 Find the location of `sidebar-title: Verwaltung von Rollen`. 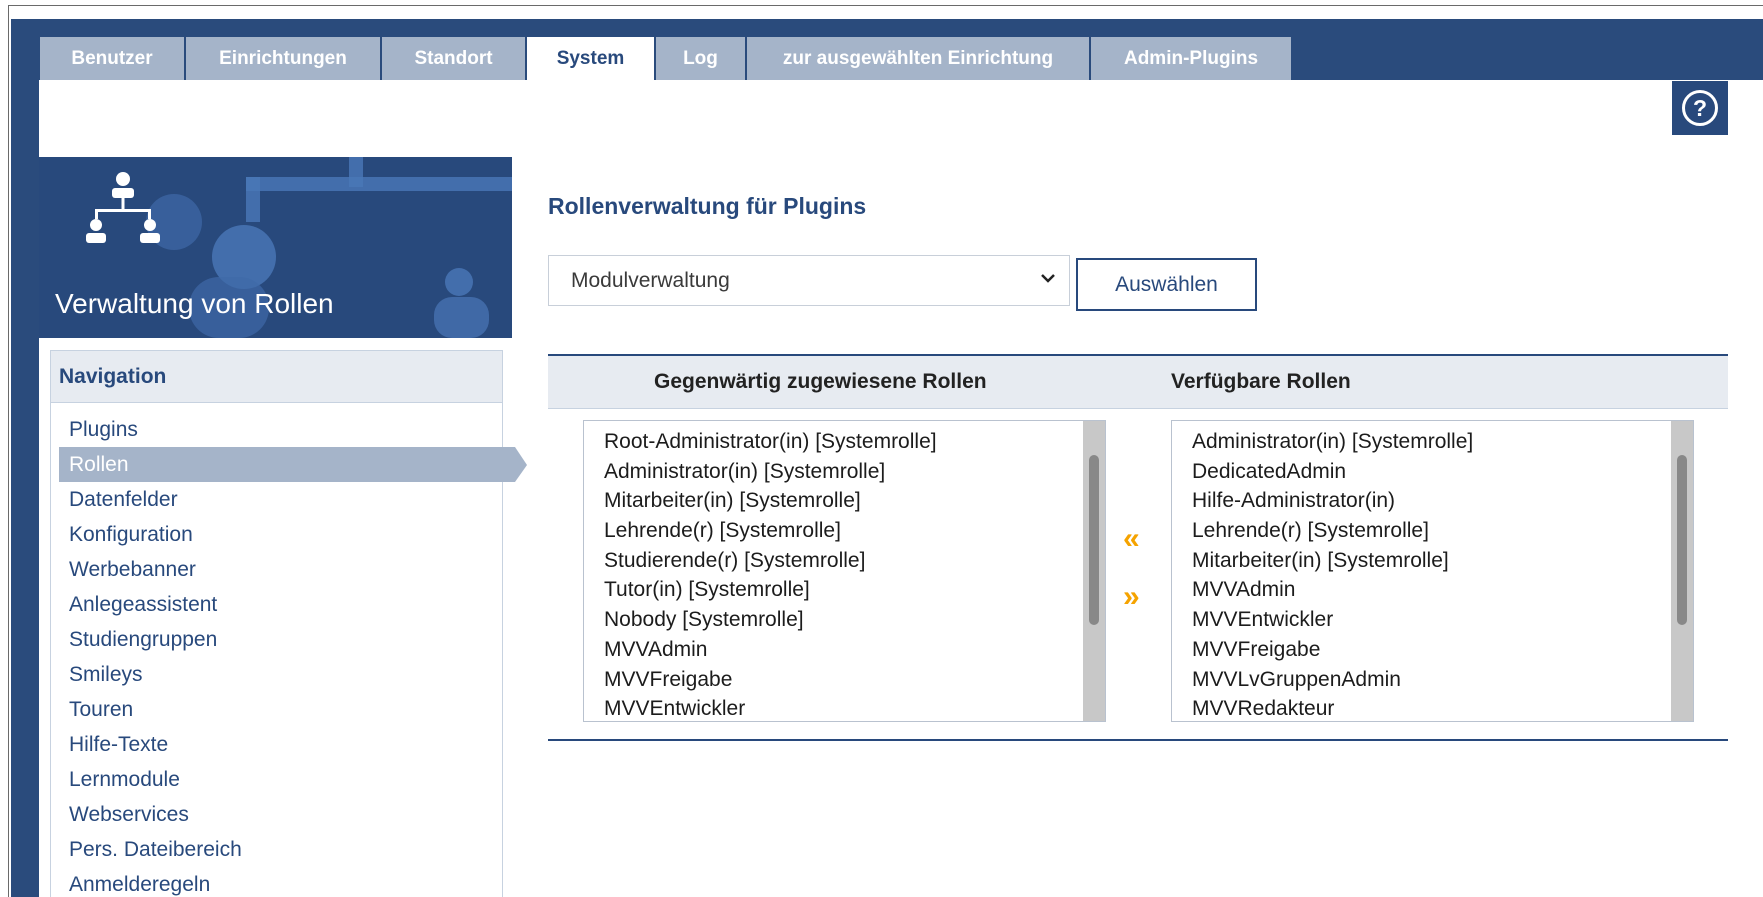

sidebar-title: Verwaltung von Rollen is located at coordinates (194, 303).